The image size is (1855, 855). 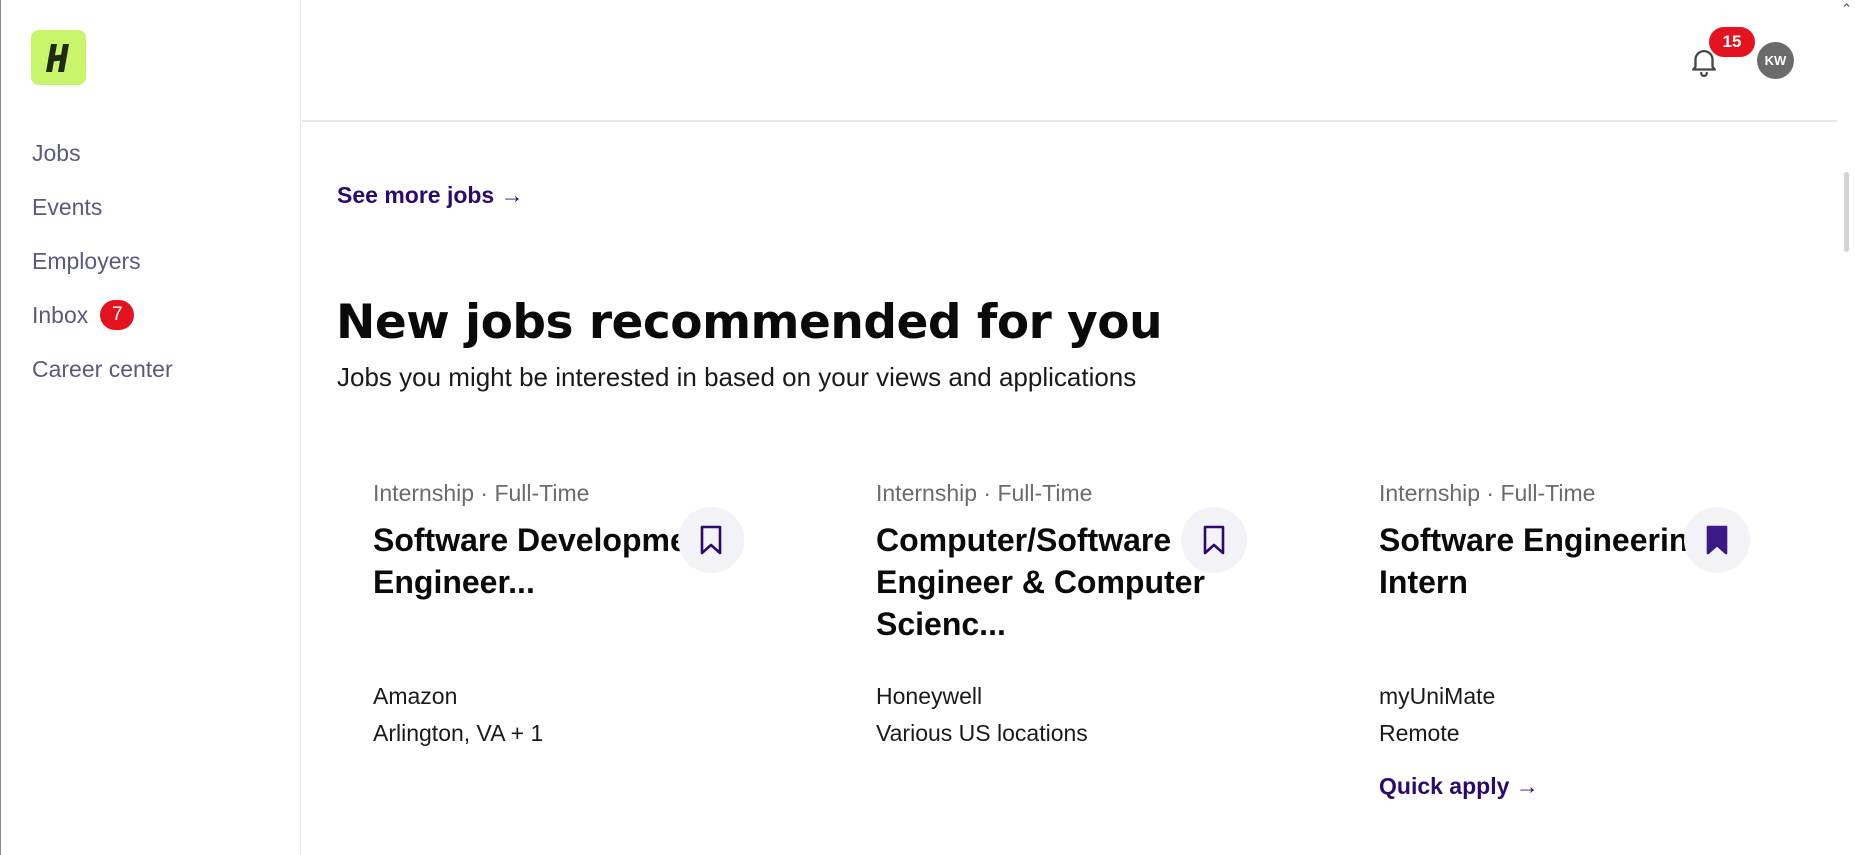 I want to click on sidebar-item-events: Events, so click(x=102, y=207).